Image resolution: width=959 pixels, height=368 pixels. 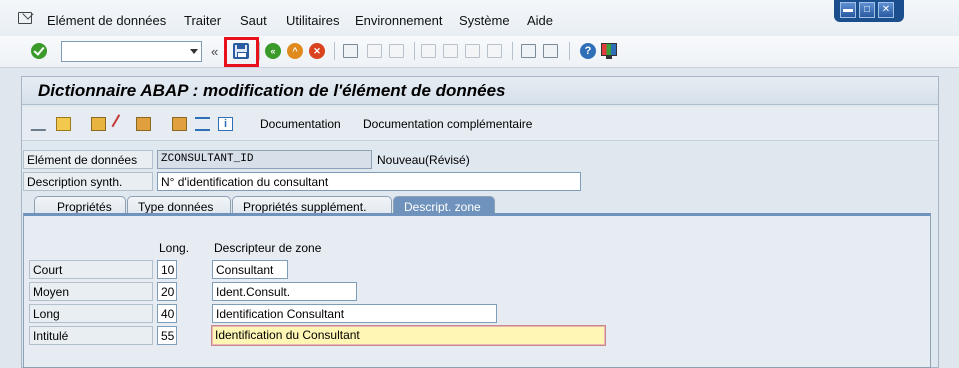 What do you see at coordinates (106, 20) in the screenshot?
I see `menu-data-element: Elément de données` at bounding box center [106, 20].